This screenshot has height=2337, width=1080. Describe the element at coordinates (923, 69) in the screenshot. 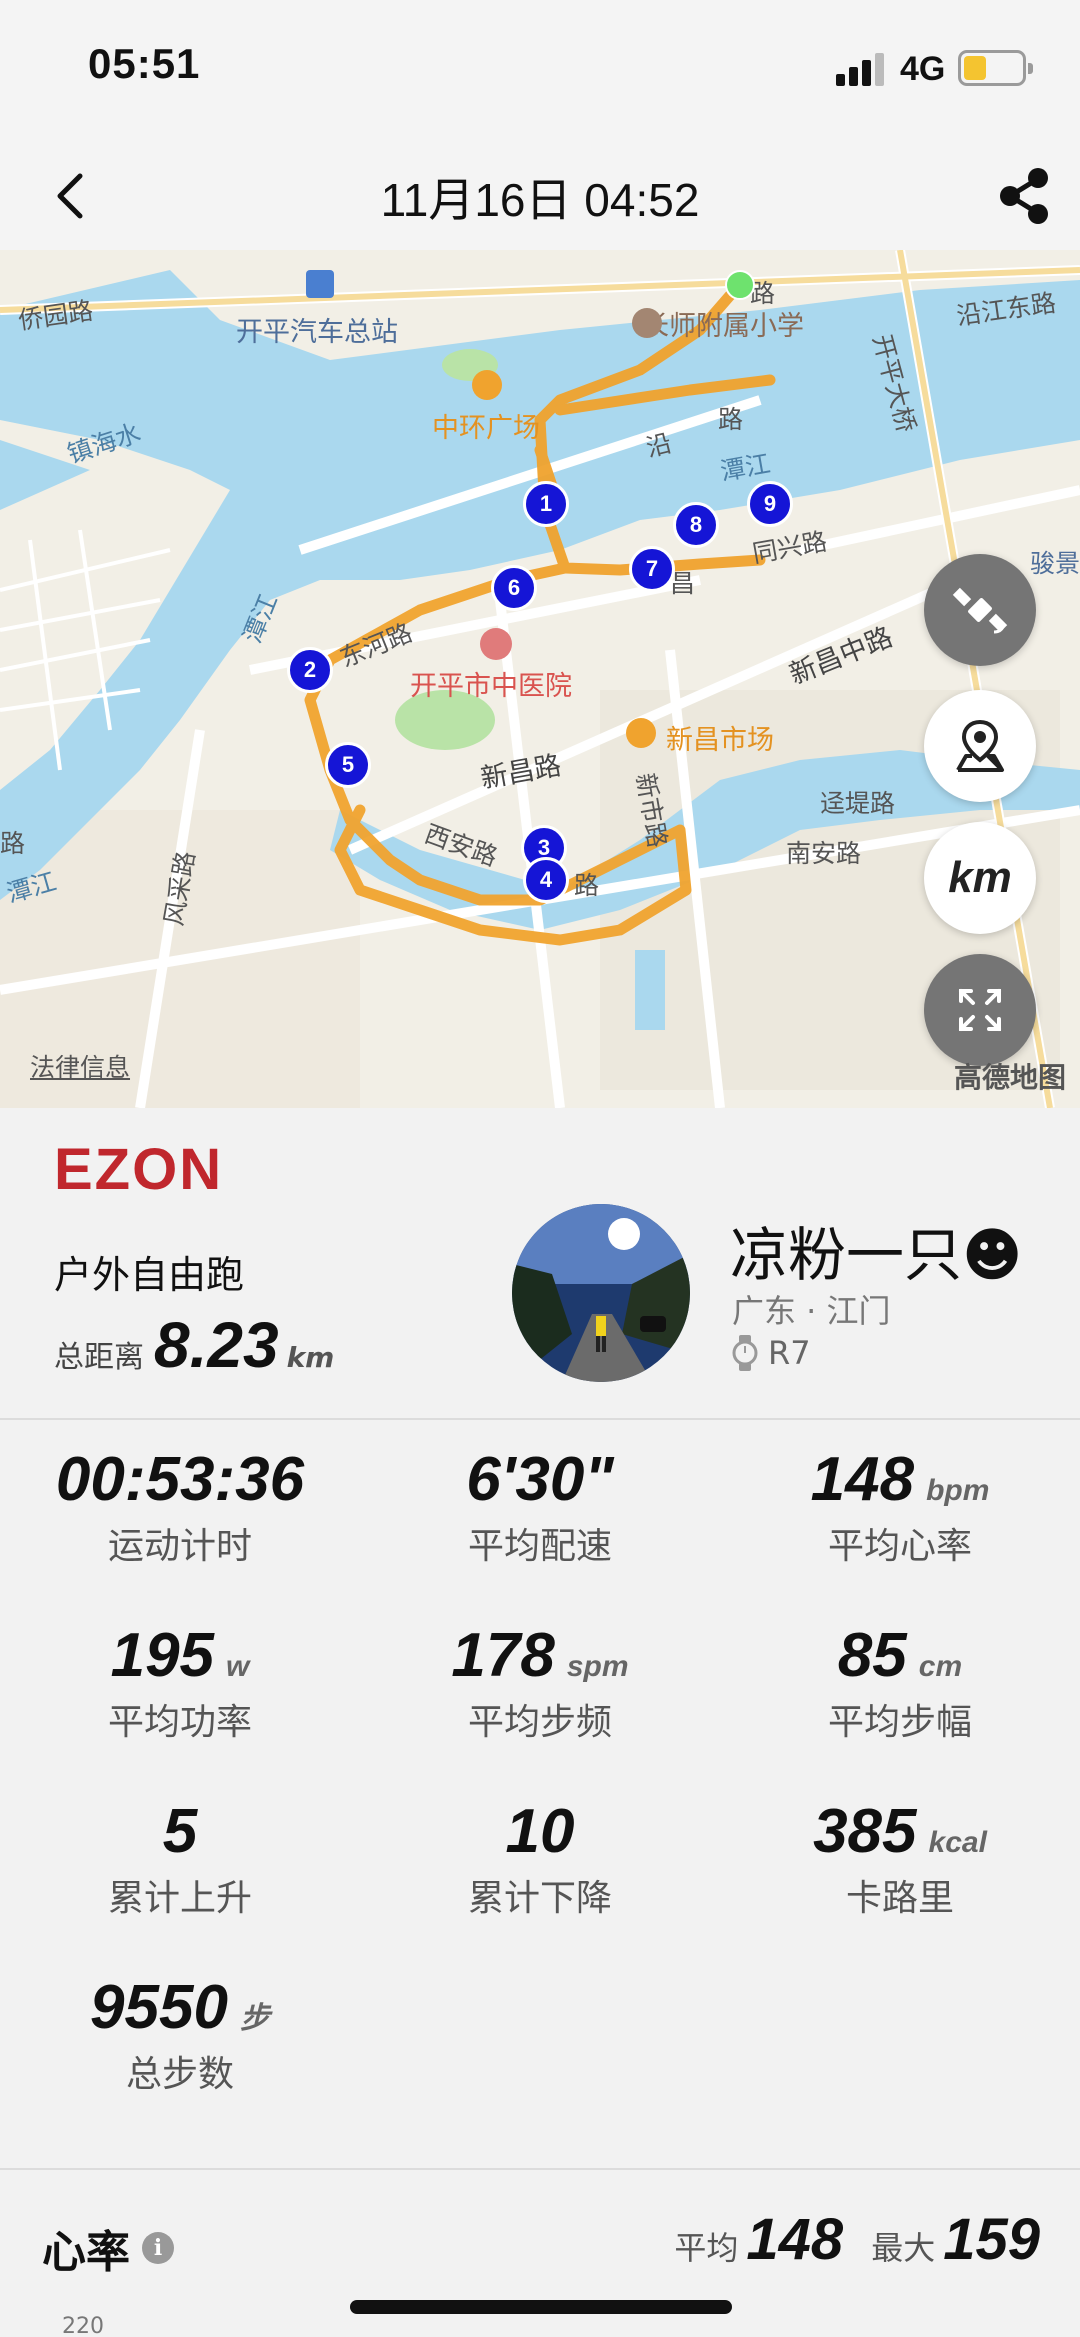

I see `network-type: 4G` at that location.